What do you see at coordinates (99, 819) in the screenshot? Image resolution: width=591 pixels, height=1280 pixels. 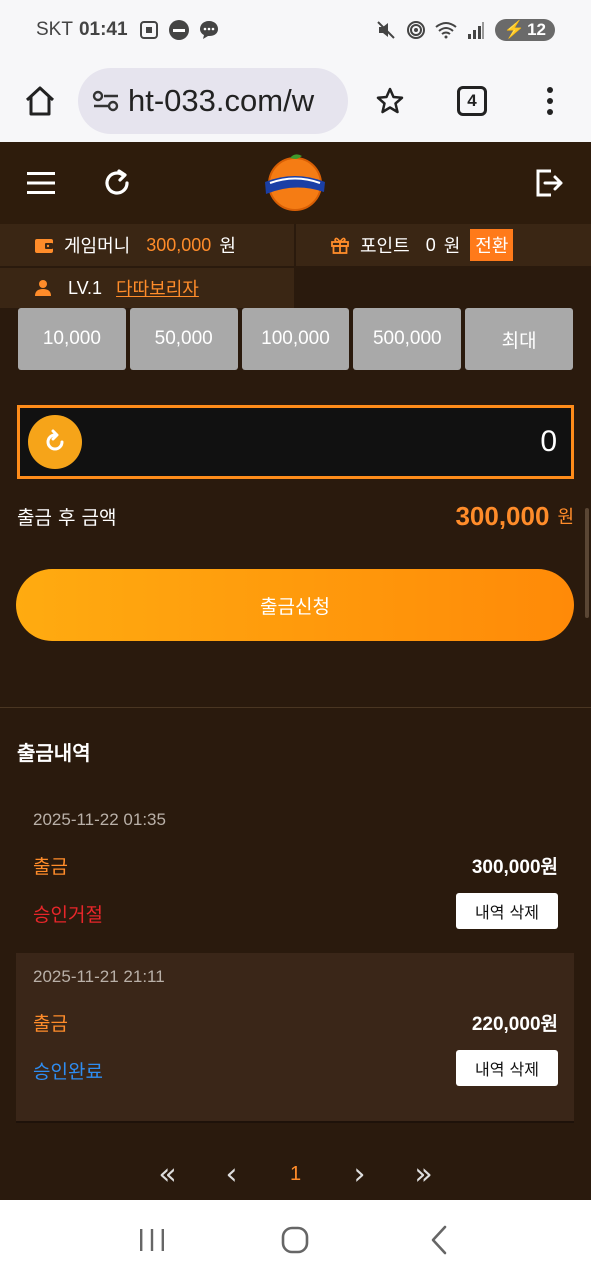 I see `history-date: 2025-11-22 01:35` at bounding box center [99, 819].